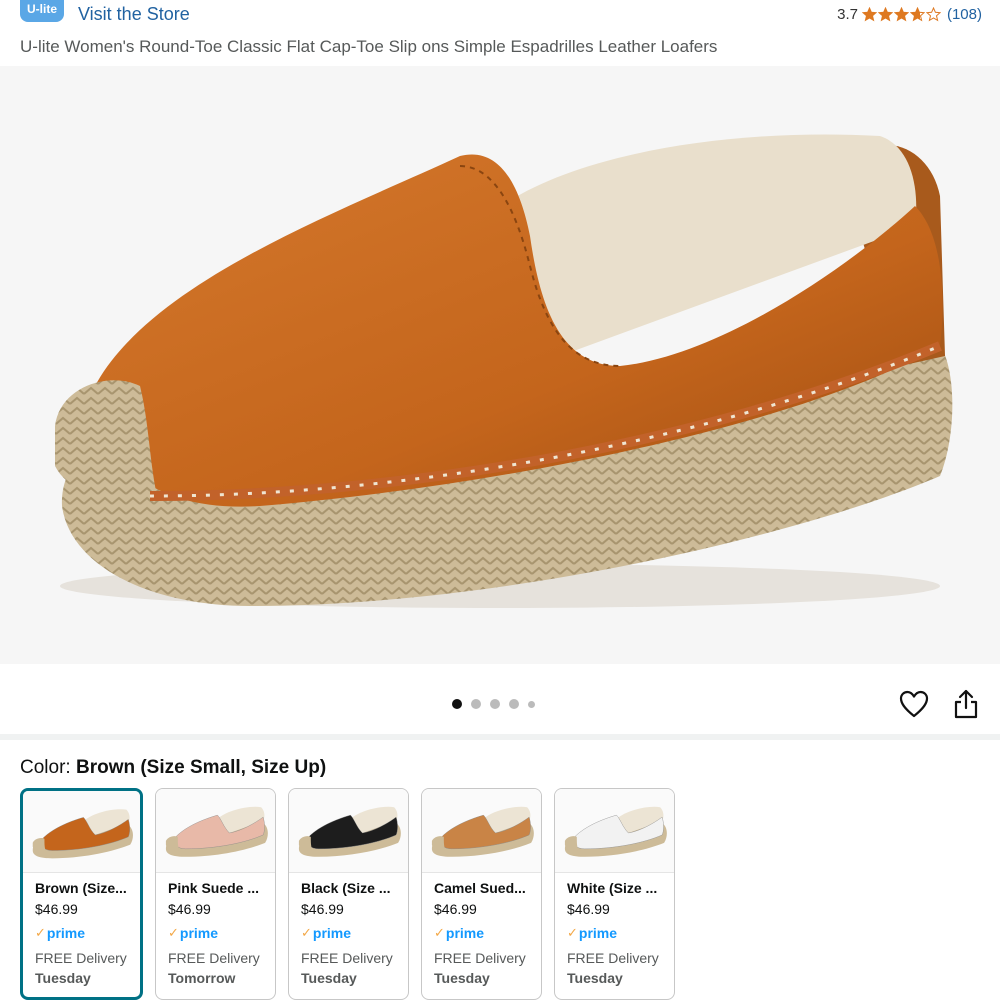 Image resolution: width=1000 pixels, height=1000 pixels. Describe the element at coordinates (45, 767) in the screenshot. I see `color-label: Color:` at that location.